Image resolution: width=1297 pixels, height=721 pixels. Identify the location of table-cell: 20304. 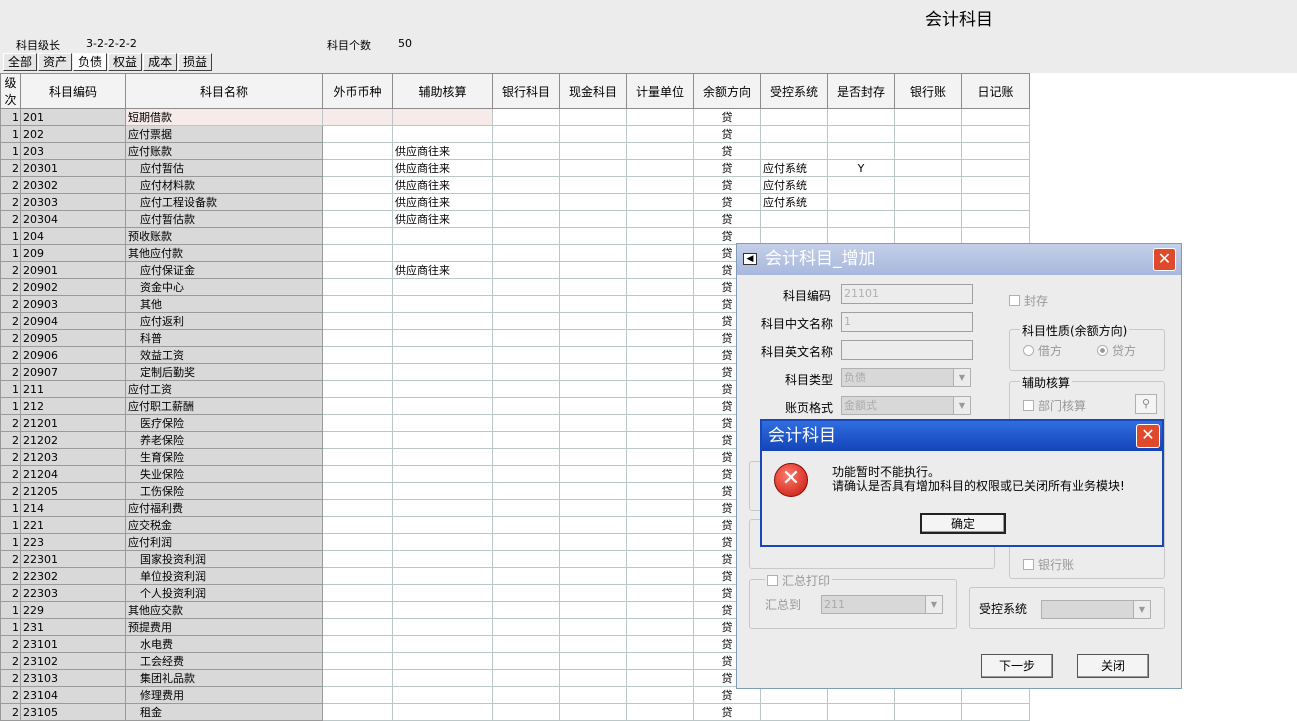
(73, 219).